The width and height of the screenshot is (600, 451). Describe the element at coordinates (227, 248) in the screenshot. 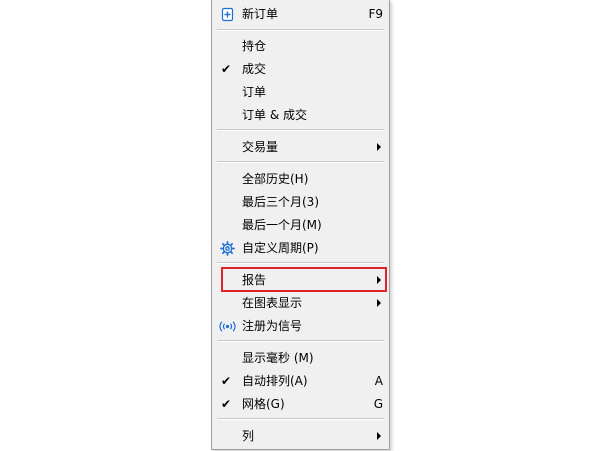

I see `gear-icon` at that location.